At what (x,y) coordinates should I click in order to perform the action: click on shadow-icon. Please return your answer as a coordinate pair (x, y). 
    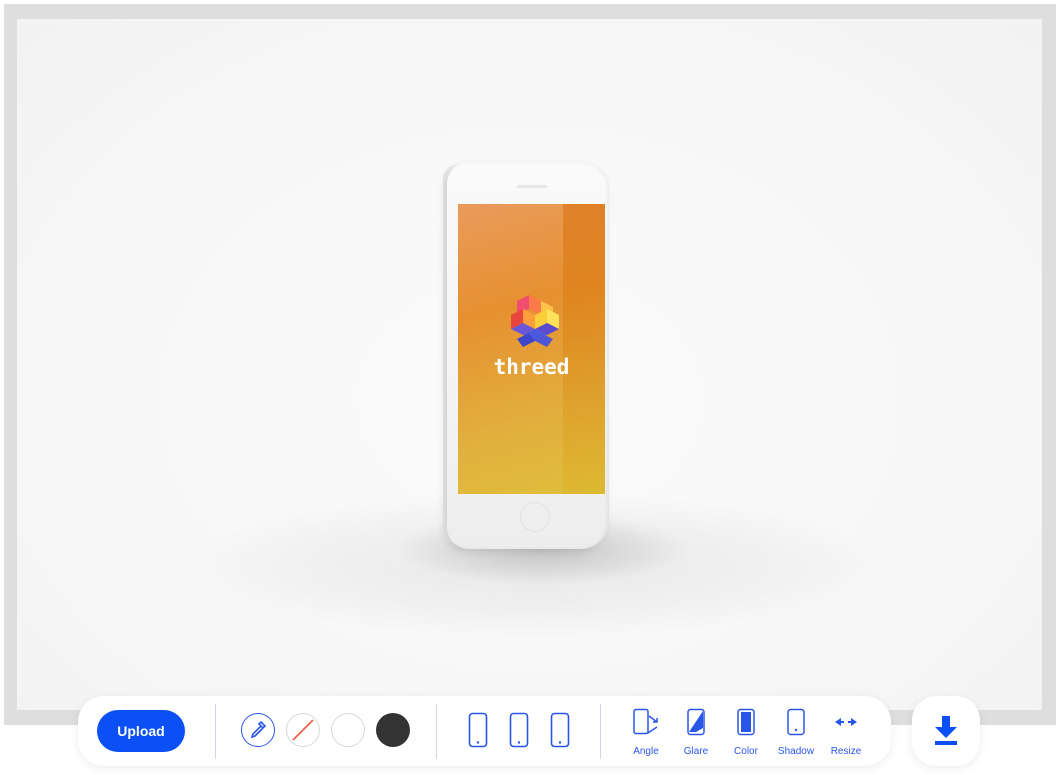
    Looking at the image, I should click on (796, 722).